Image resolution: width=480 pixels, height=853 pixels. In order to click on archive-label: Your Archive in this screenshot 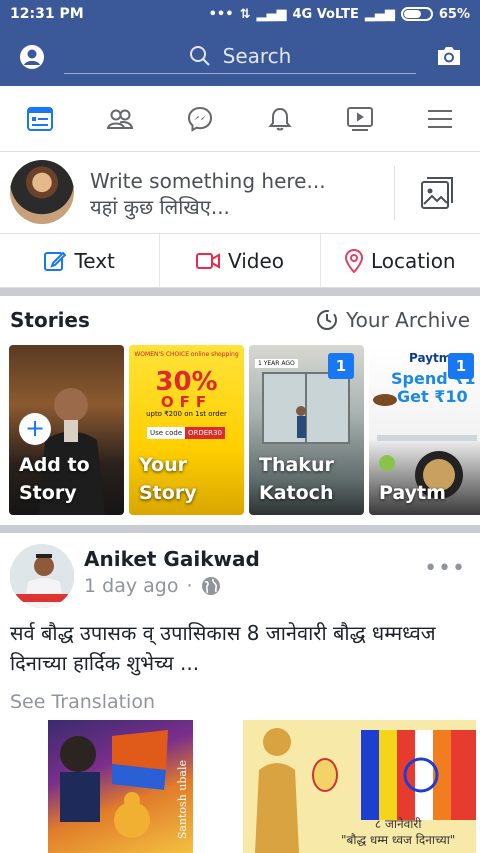, I will do `click(408, 320)`.